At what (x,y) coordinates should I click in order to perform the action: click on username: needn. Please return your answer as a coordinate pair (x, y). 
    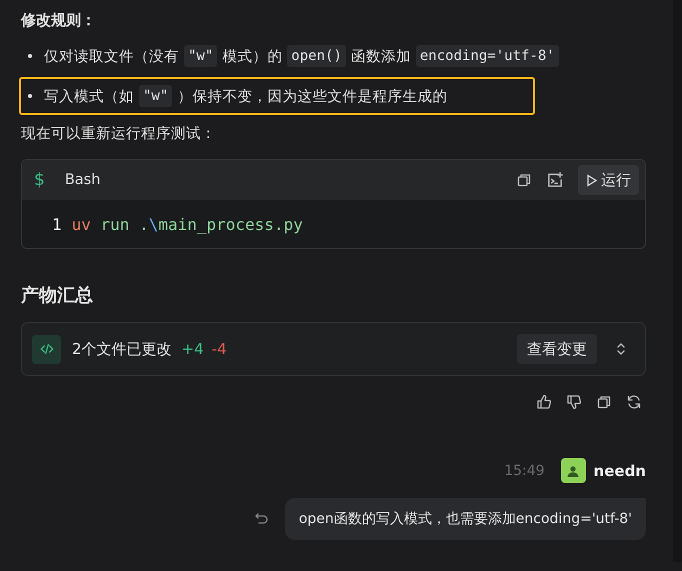
    Looking at the image, I should click on (620, 471).